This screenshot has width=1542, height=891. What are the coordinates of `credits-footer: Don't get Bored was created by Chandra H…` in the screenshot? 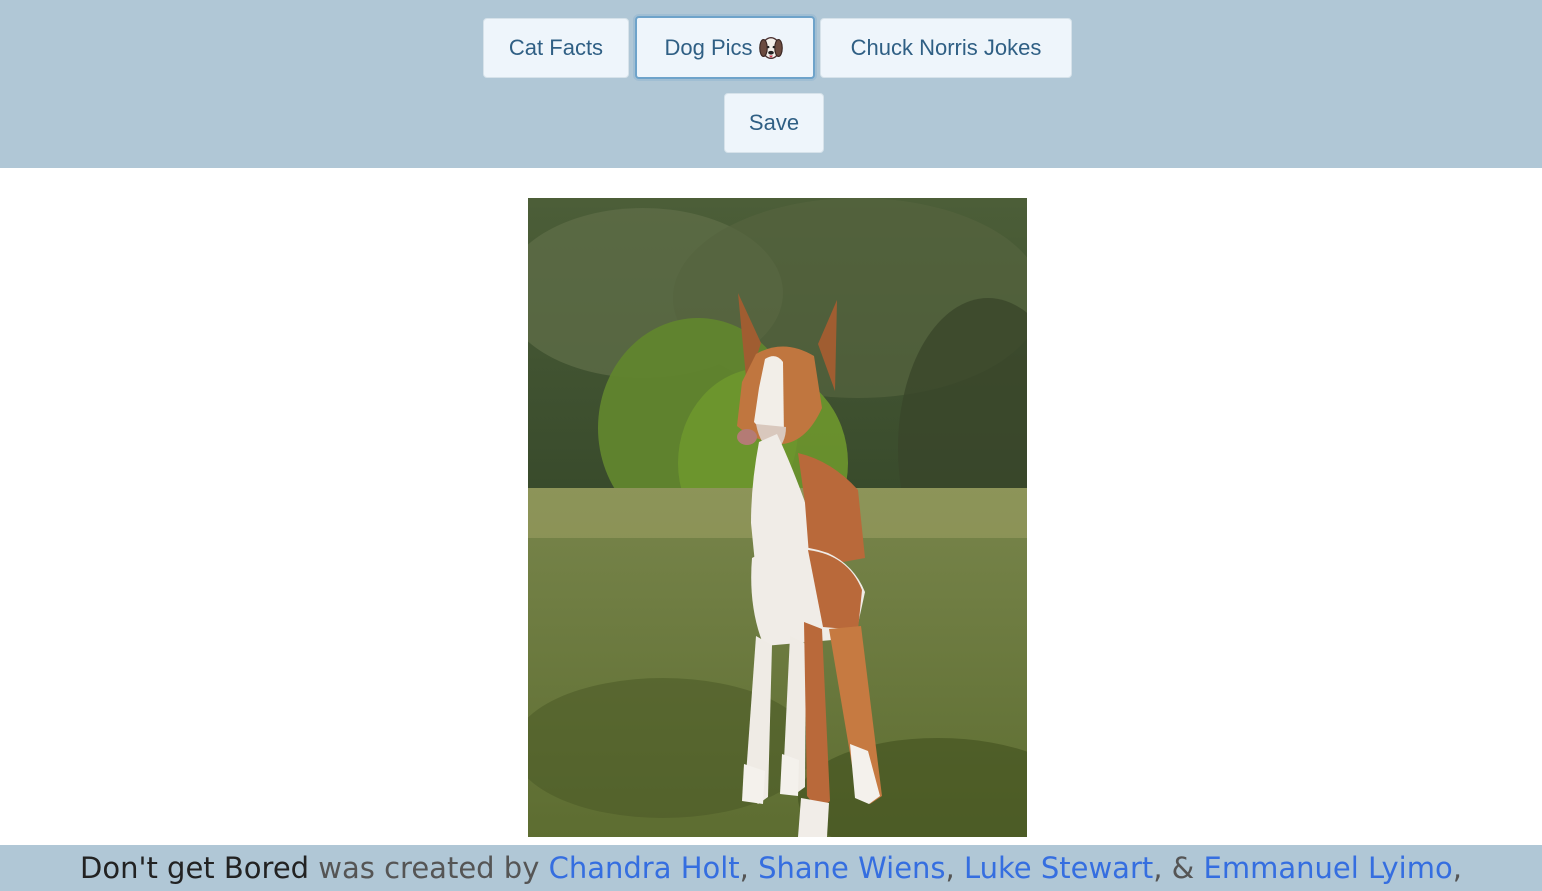 It's located at (771, 868).